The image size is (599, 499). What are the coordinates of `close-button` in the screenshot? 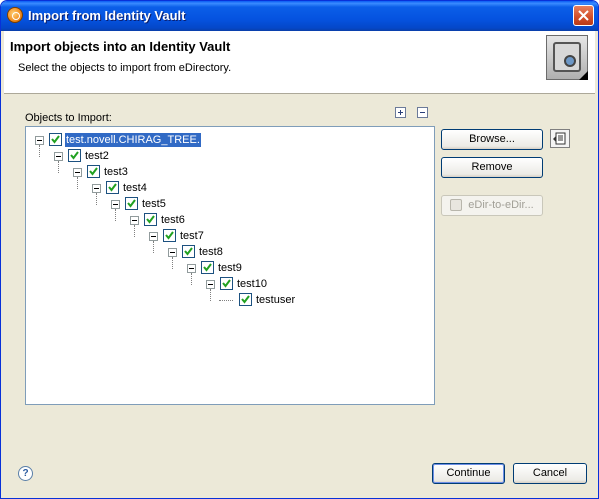 It's located at (583, 15).